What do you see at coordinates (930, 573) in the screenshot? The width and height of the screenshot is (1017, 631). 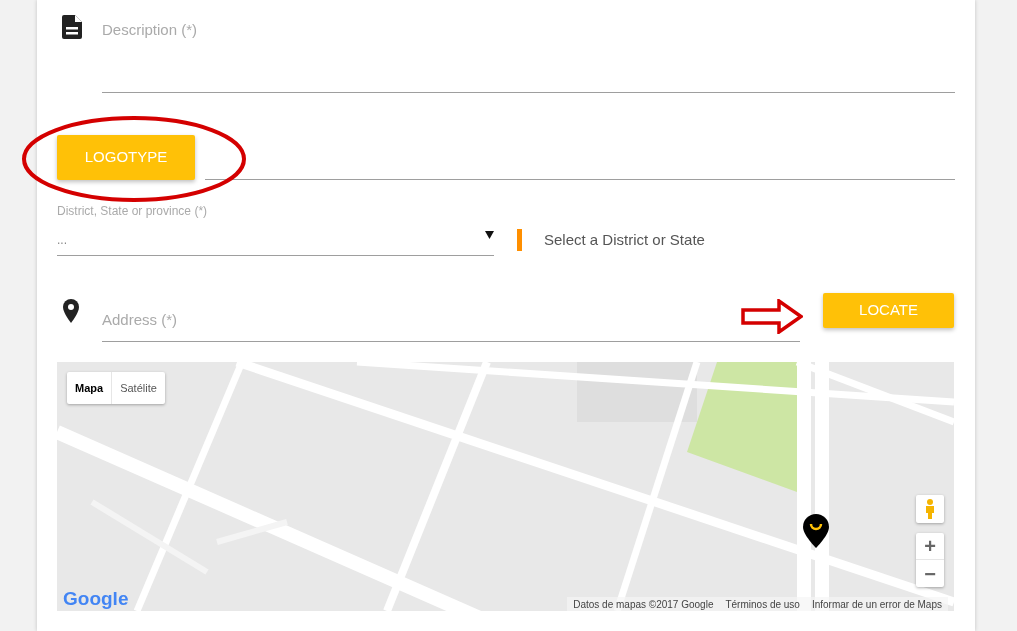 I see `zoom-out-button: −` at bounding box center [930, 573].